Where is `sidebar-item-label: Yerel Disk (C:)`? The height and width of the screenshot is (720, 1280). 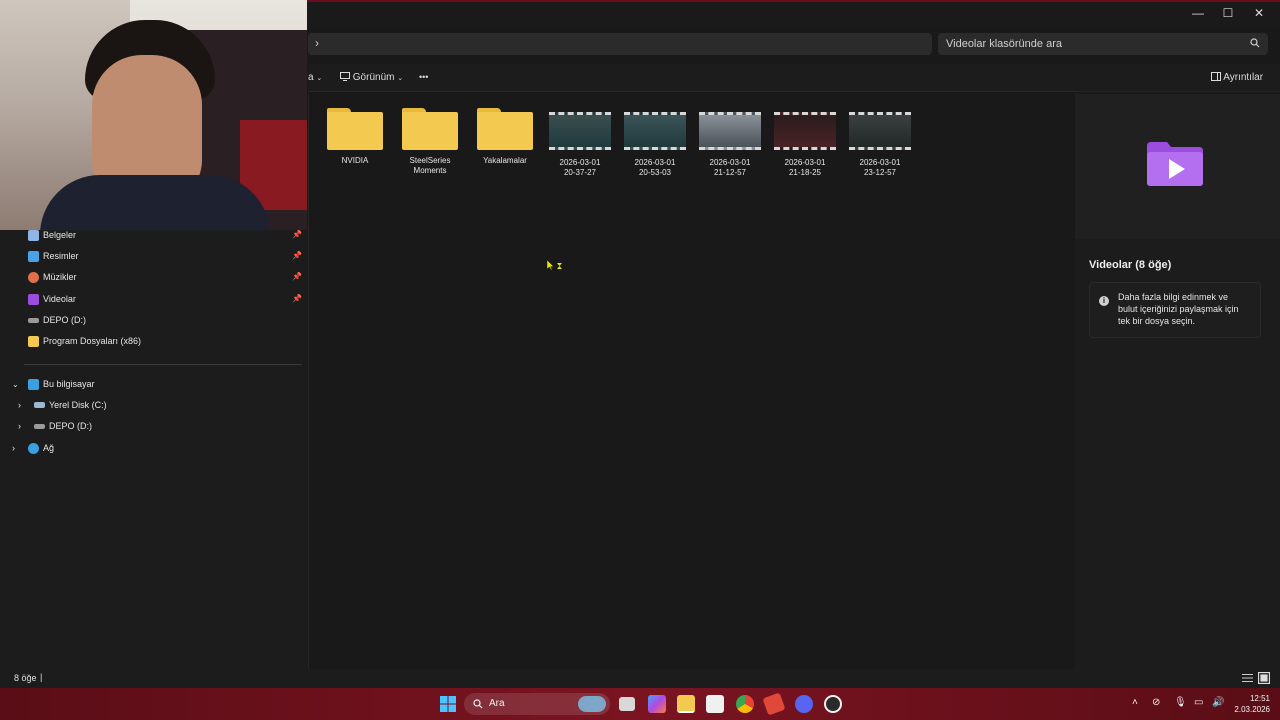 sidebar-item-label: Yerel Disk (C:) is located at coordinates (78, 405).